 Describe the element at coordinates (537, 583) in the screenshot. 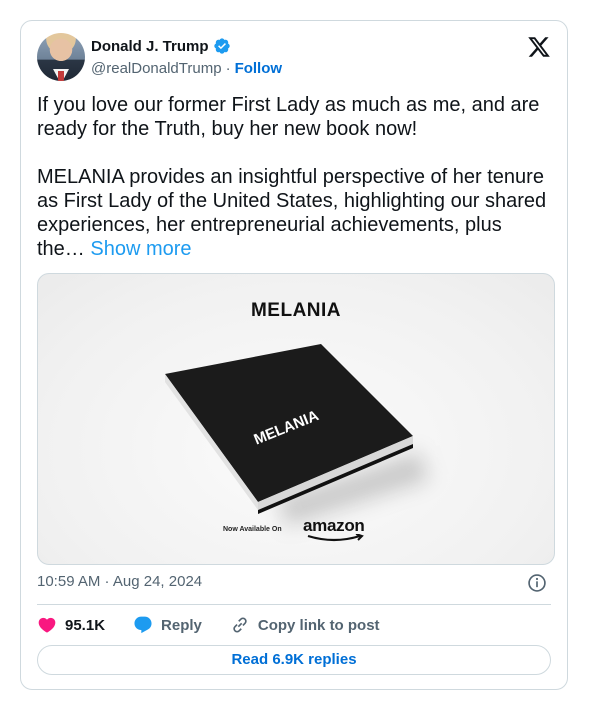

I see `info-icon` at that location.